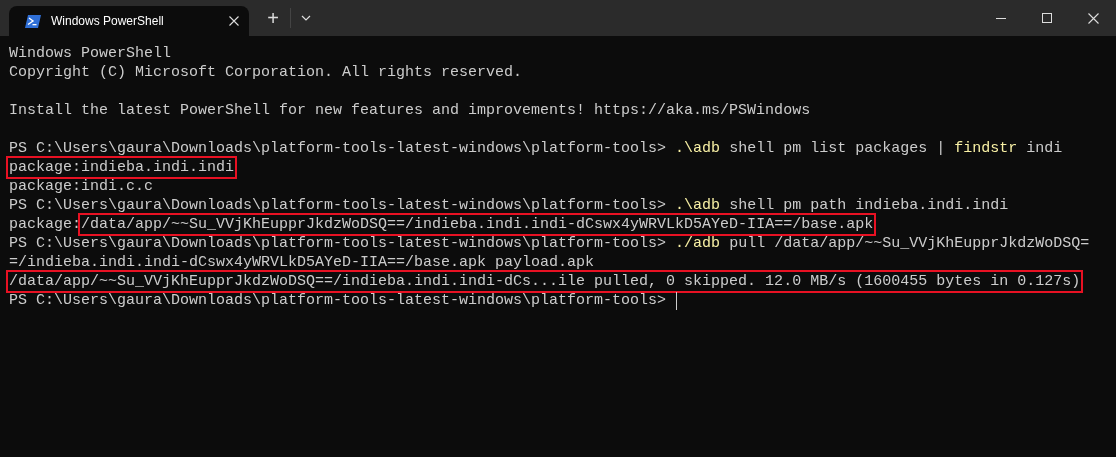  Describe the element at coordinates (302, 262) in the screenshot. I see `output-text: =/indieba.indi.indi-dCswx4yWRVLkD5AYeD-IIA==/base.apk payload.apk` at that location.